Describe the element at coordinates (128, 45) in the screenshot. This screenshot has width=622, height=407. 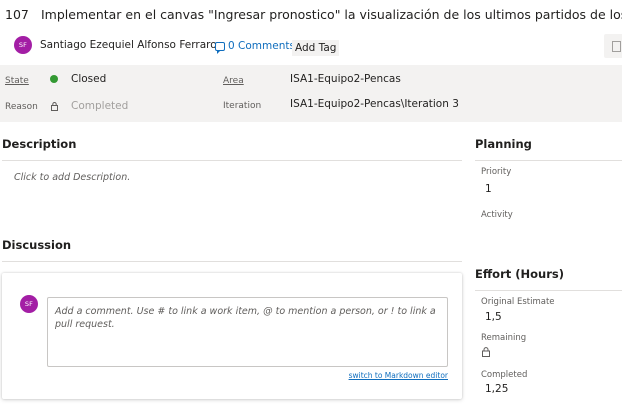
I see `assignee-name: Santiago Ezequiel Alfonso Ferraro` at that location.